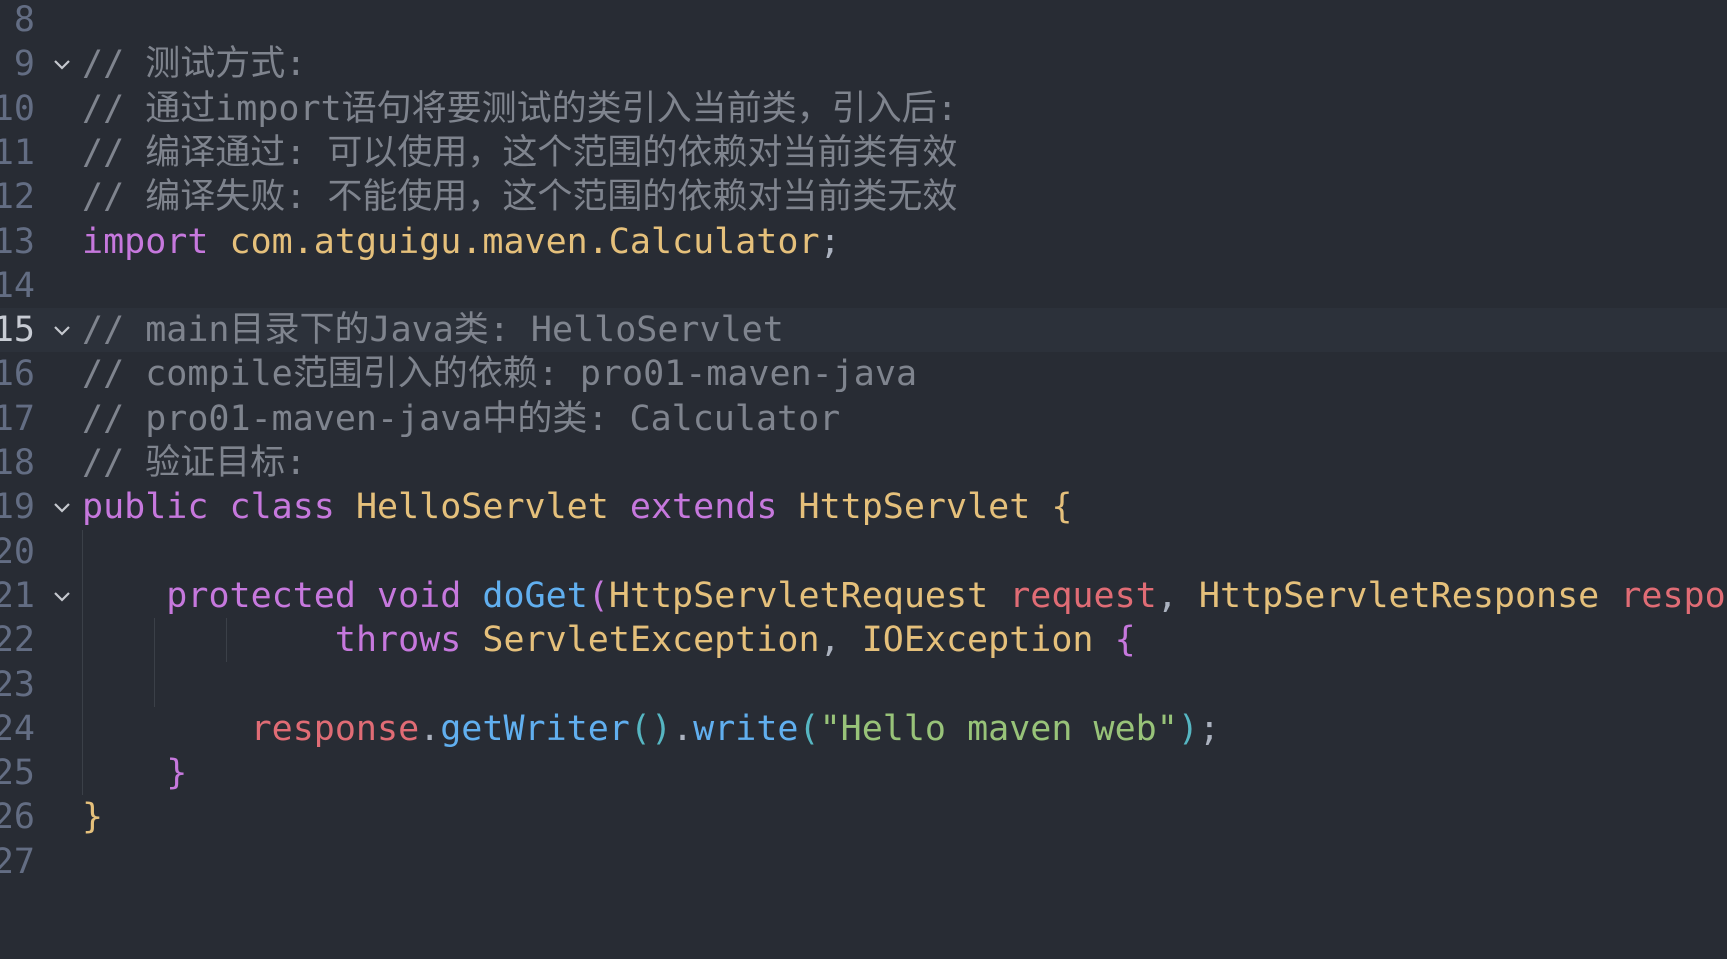 Image resolution: width=1727 pixels, height=959 pixels. Describe the element at coordinates (1188, 728) in the screenshot. I see `code-token: )` at that location.